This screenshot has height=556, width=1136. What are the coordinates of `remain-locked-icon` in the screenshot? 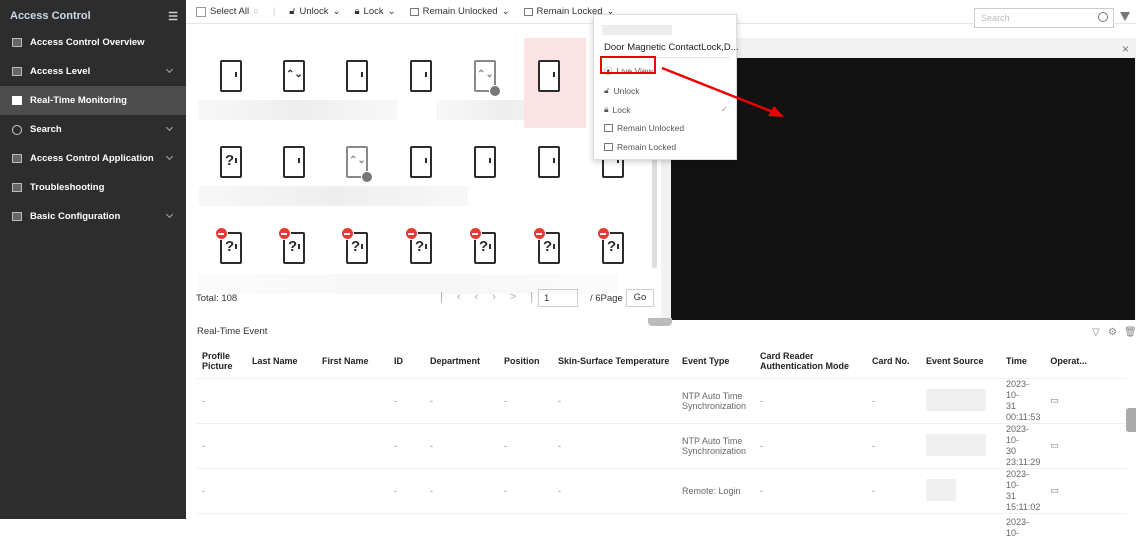 It's located at (528, 11).